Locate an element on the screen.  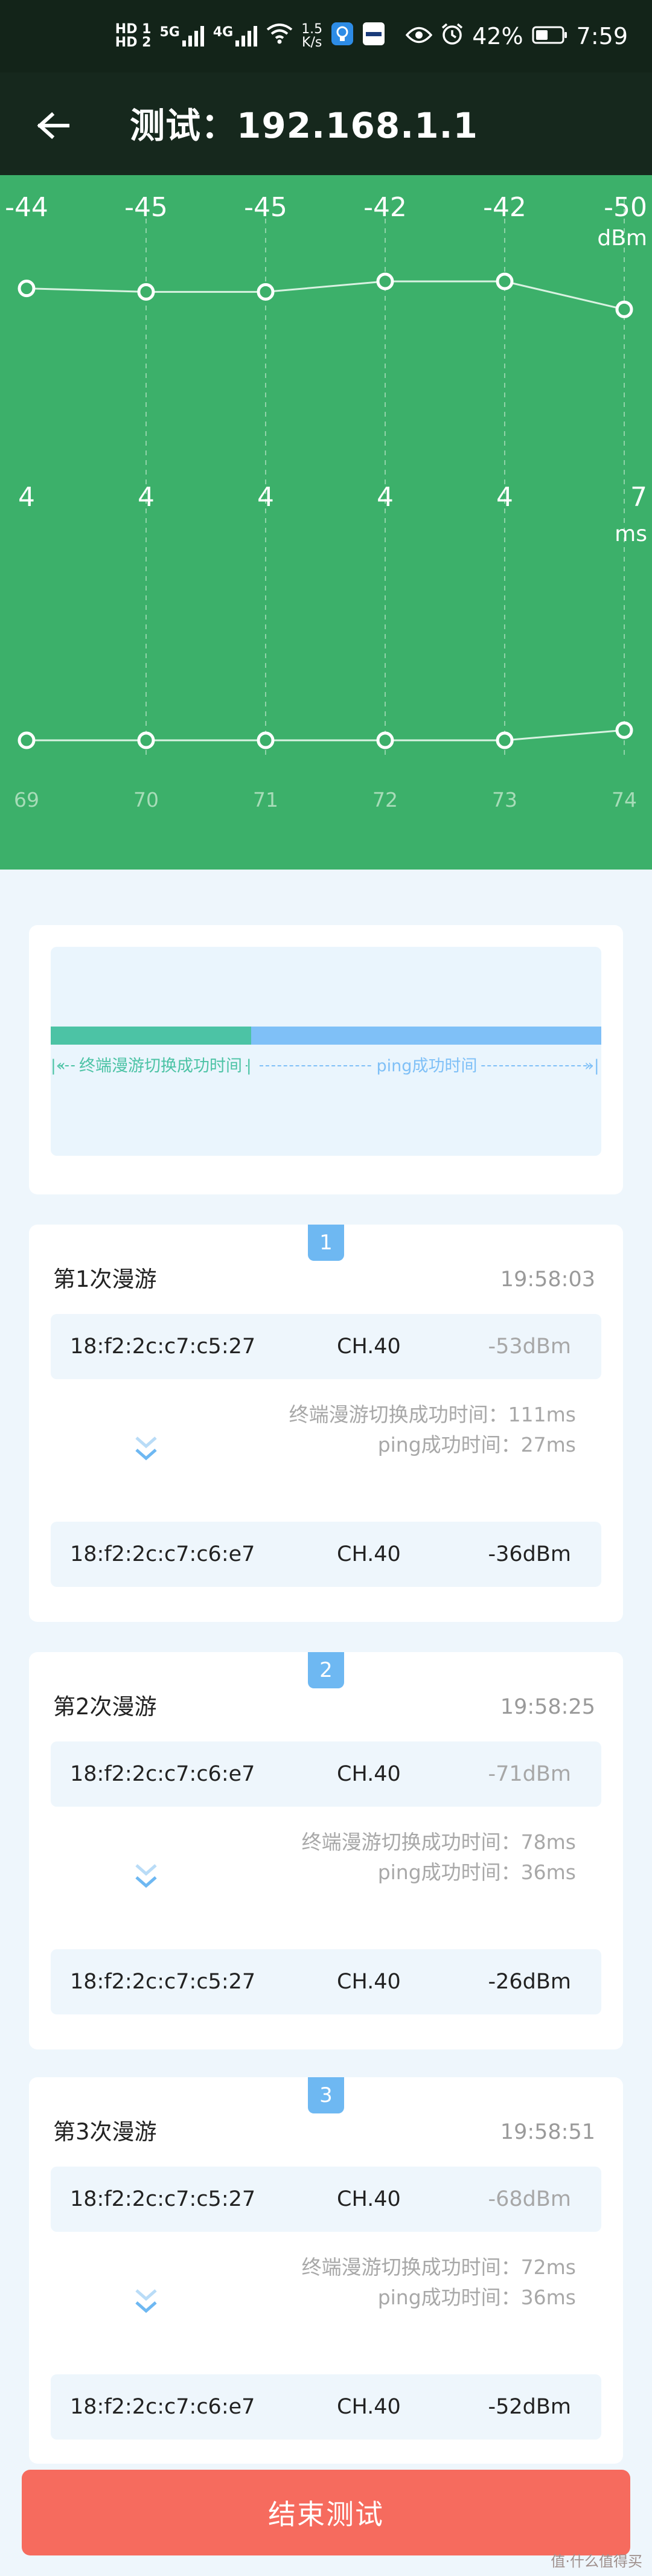
unit-label: dBm is located at coordinates (622, 238).